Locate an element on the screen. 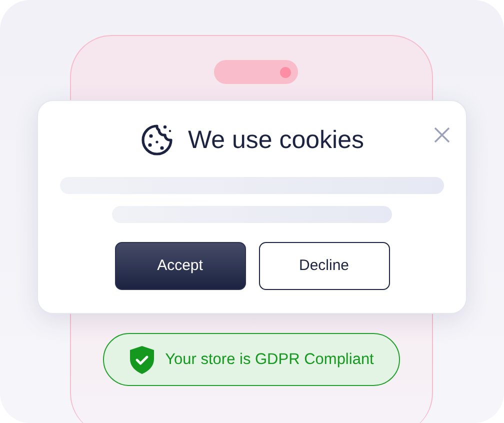  cookie-icon is located at coordinates (157, 140).